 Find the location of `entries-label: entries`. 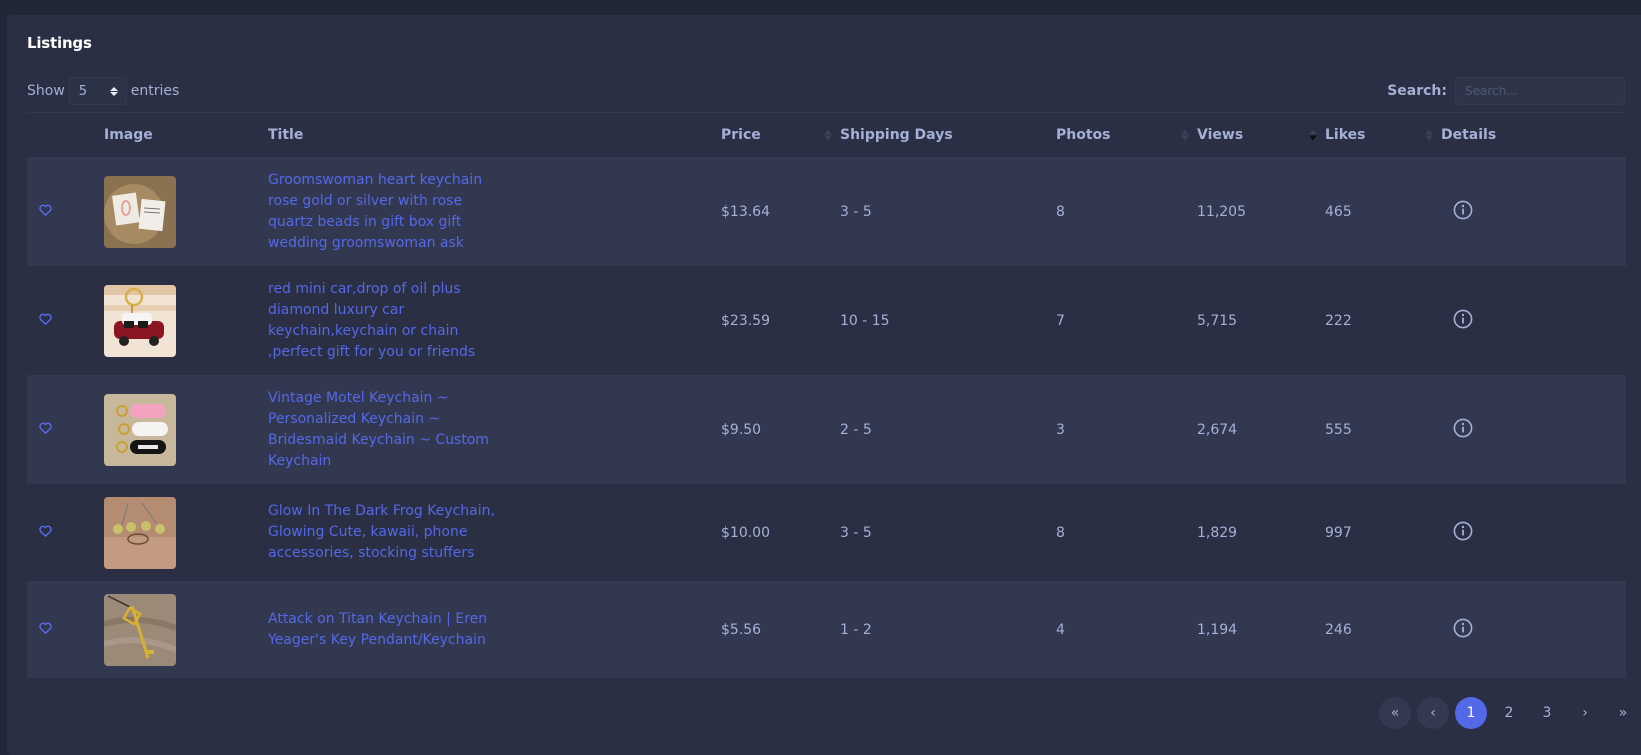

entries-label: entries is located at coordinates (155, 91).